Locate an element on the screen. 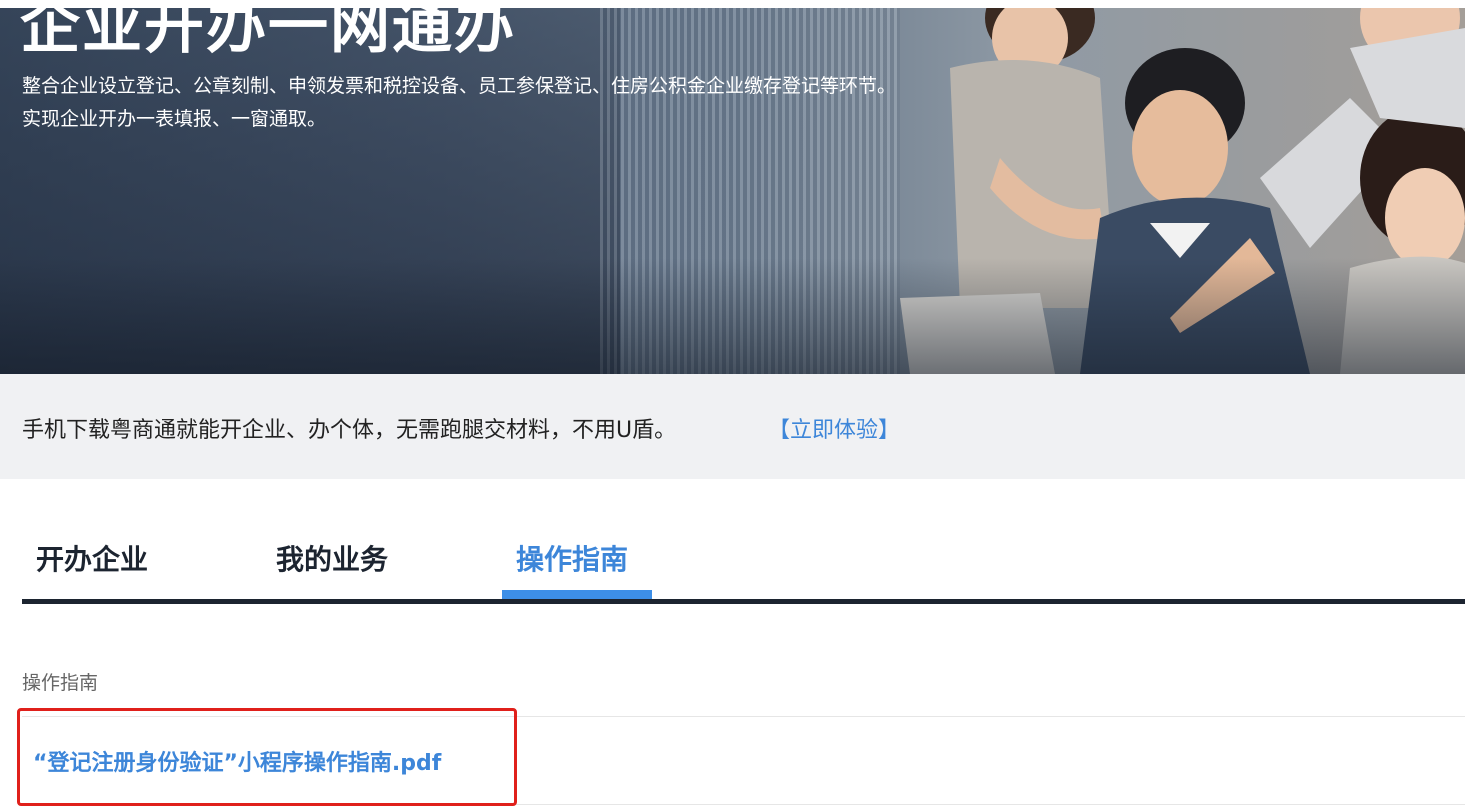  tab-my-business: 我的业务 is located at coordinates (332, 558).